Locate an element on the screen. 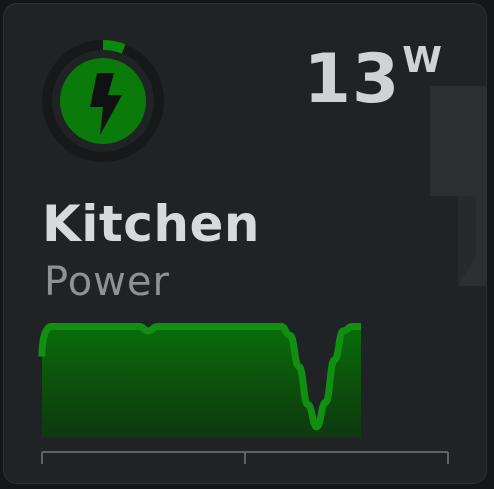 Image resolution: width=494 pixels, height=489 pixels. entity-type-label: Power is located at coordinates (107, 282).